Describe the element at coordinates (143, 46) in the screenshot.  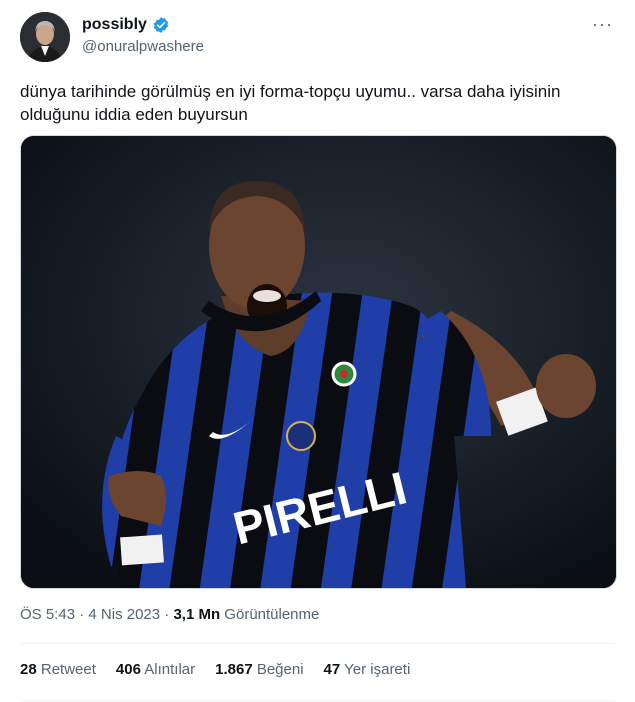
I see `author-handle: @onuralpwashere` at that location.